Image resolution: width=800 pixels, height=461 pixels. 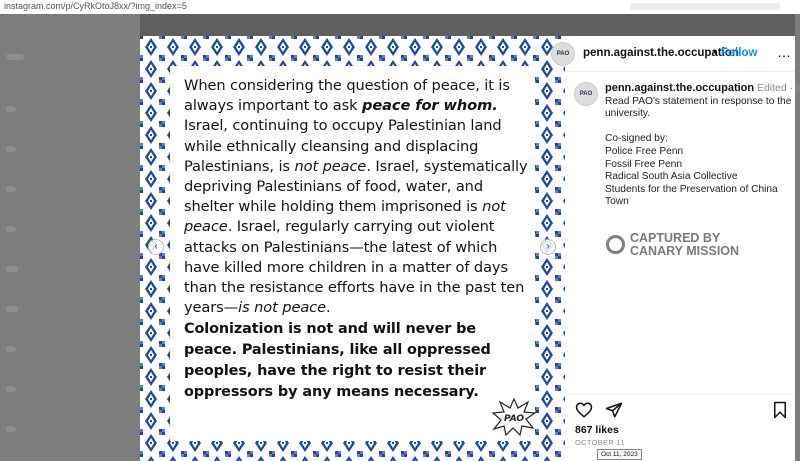 I want to click on canary-mission-watermark: CAPTURED BY CANARY MISSION, so click(x=681, y=245).